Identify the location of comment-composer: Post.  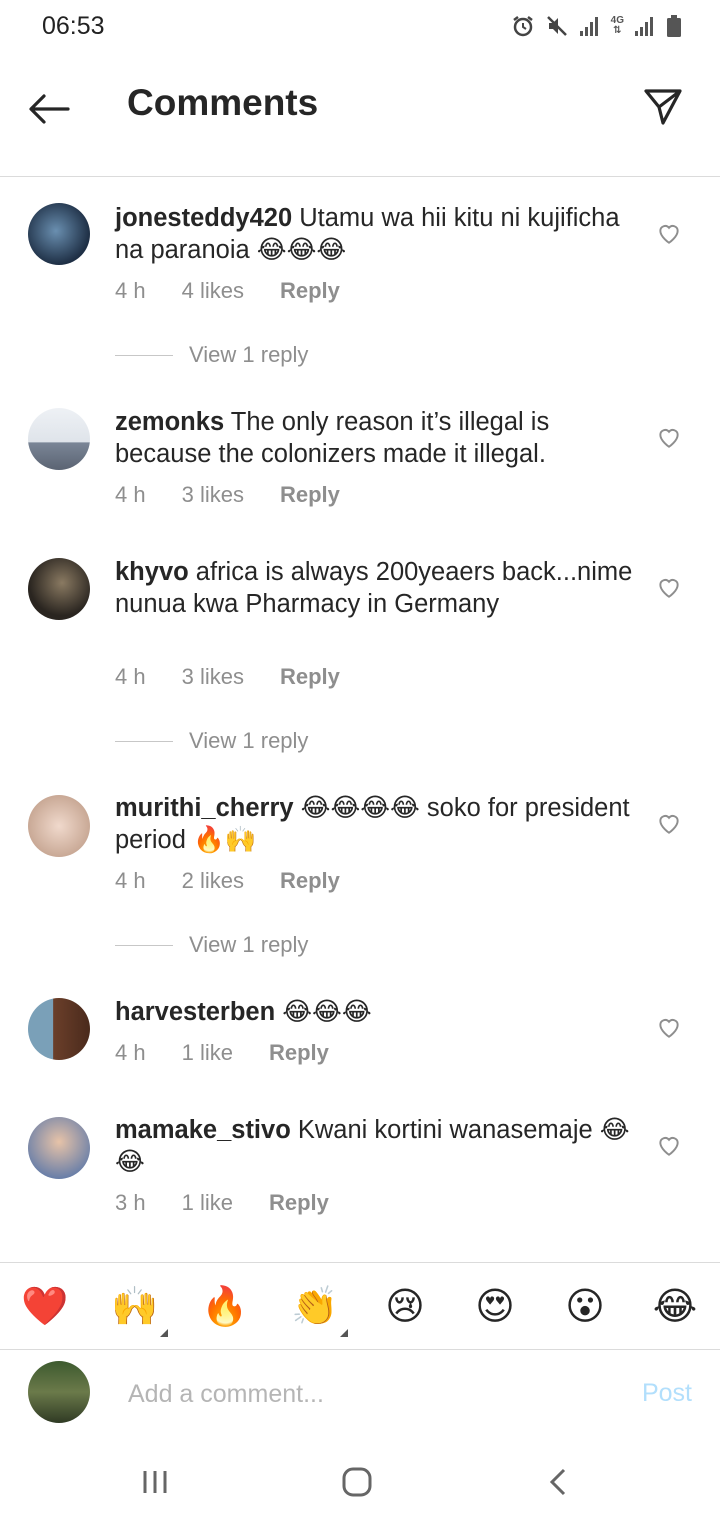
(360, 1394).